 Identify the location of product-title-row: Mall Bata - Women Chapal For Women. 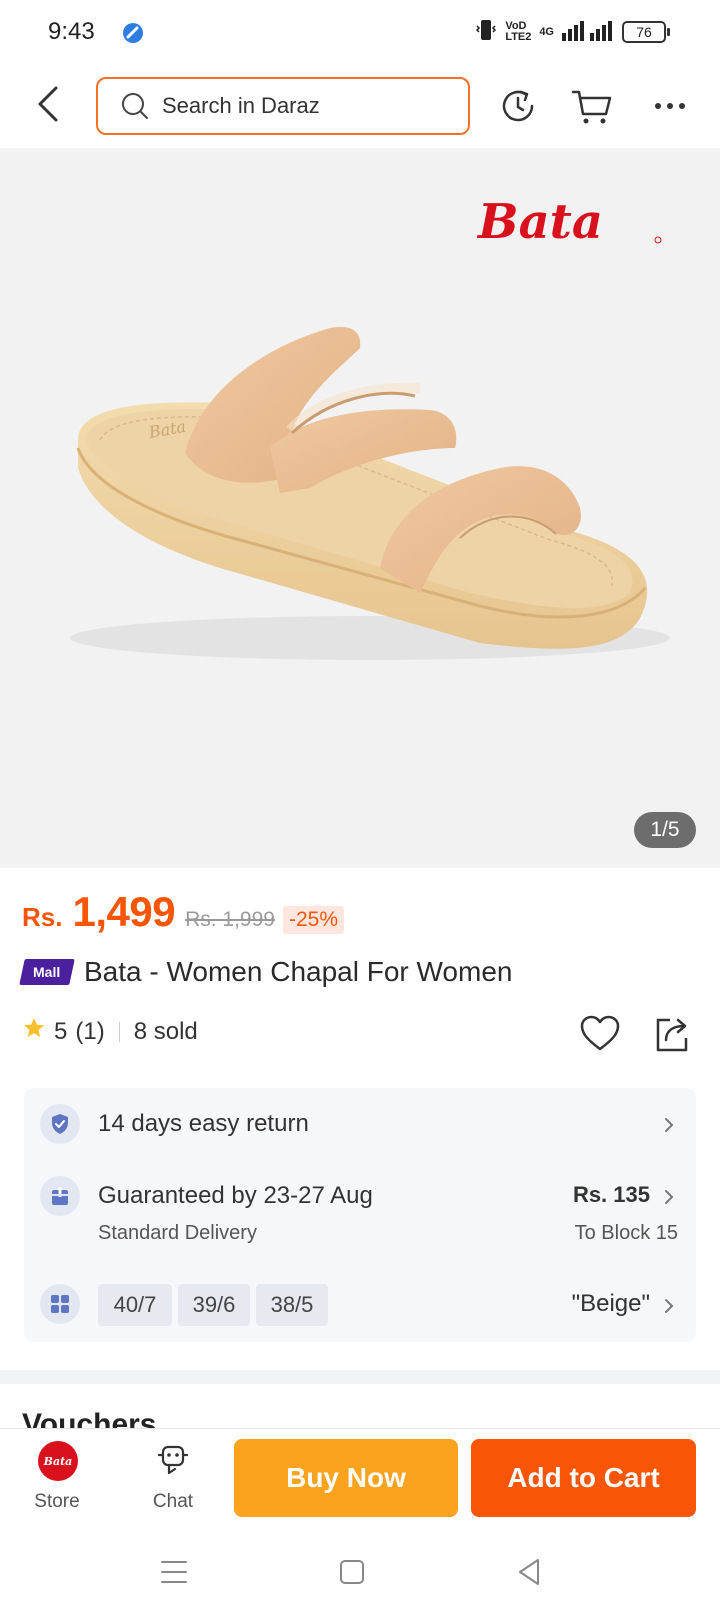
(266, 972).